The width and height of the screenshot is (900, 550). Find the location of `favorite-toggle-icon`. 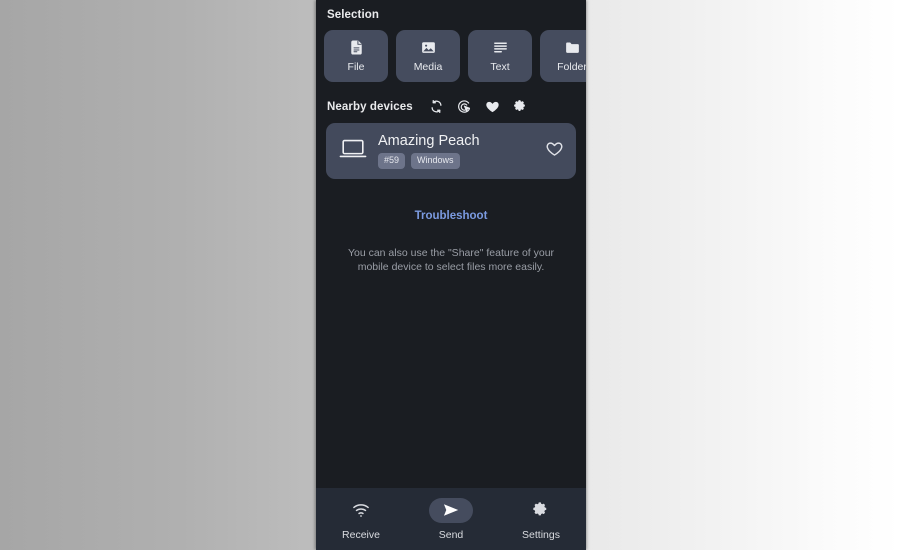

favorite-toggle-icon is located at coordinates (554, 151).